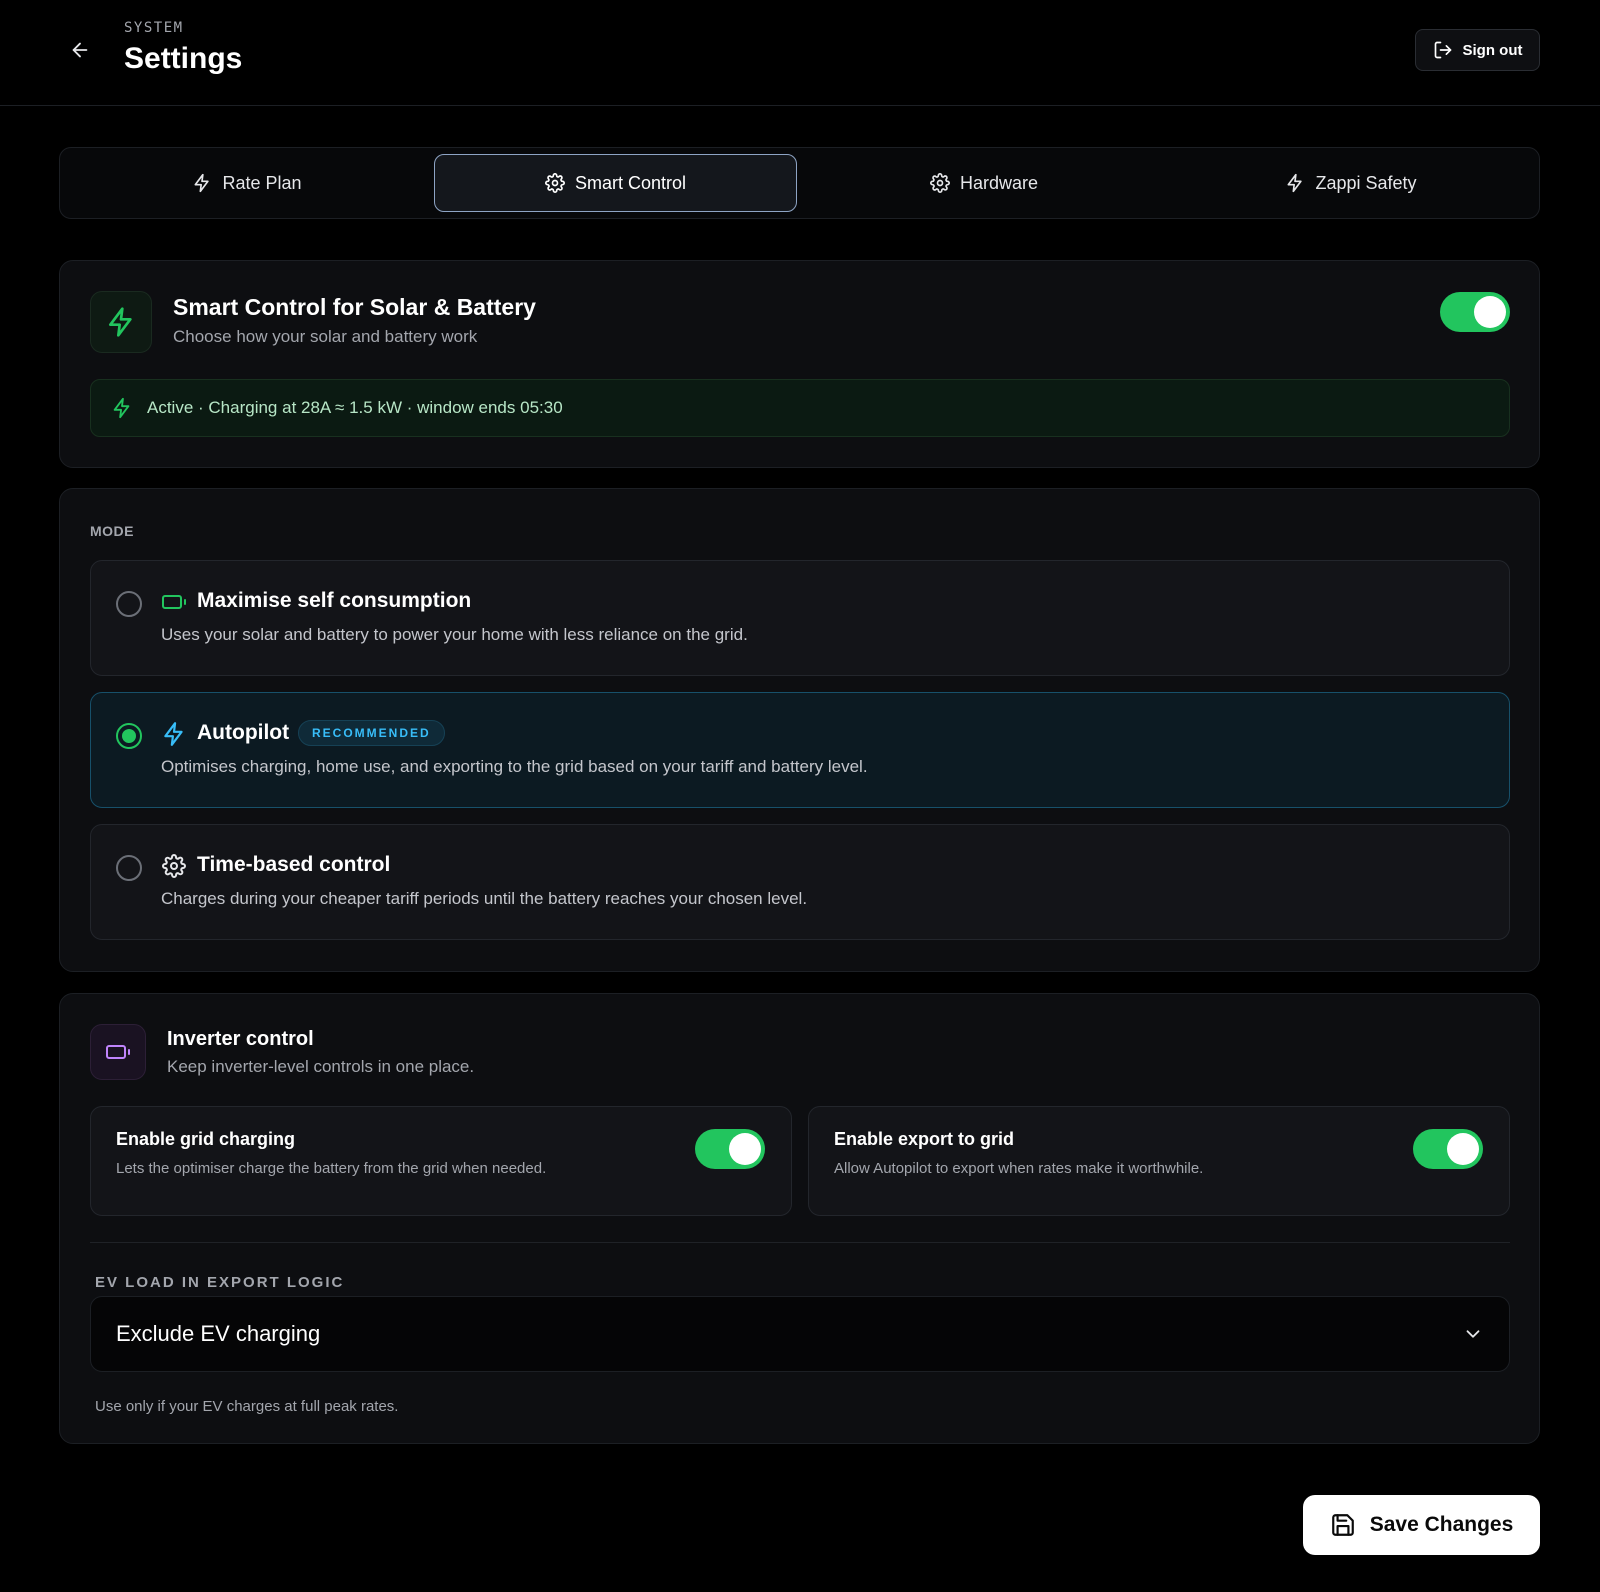 The width and height of the screenshot is (1600, 1592). Describe the element at coordinates (1342, 1525) in the screenshot. I see `save-icon` at that location.